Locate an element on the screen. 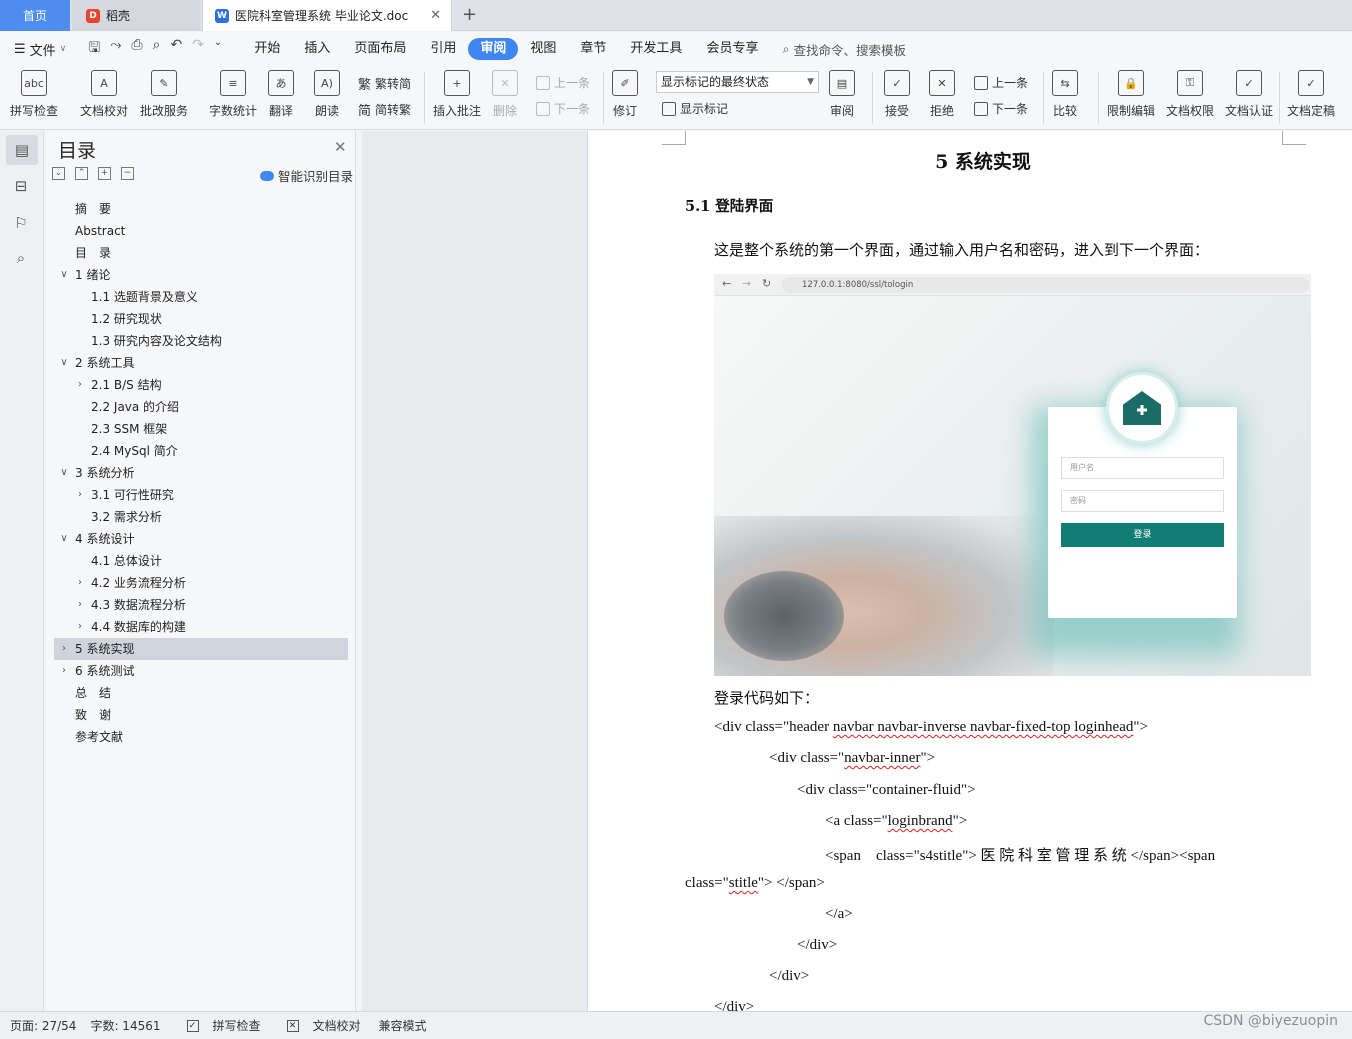 The height and width of the screenshot is (1039, 1352). menu-chapter: 章节 is located at coordinates (593, 49).